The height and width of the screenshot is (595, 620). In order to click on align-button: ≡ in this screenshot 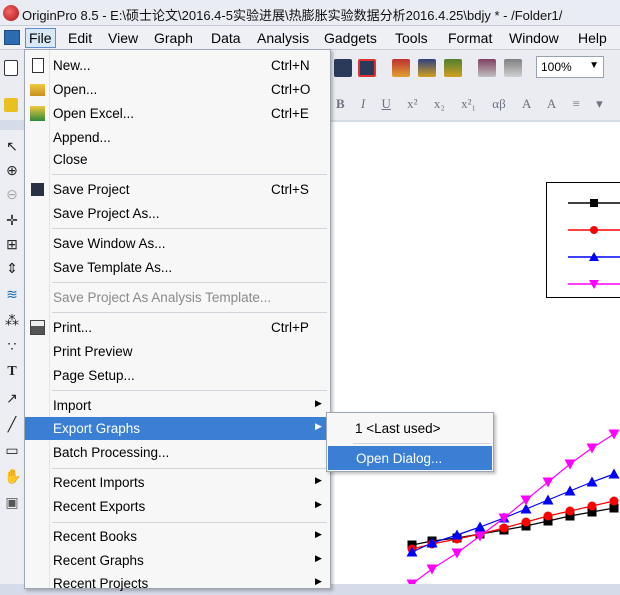, I will do `click(576, 103)`.